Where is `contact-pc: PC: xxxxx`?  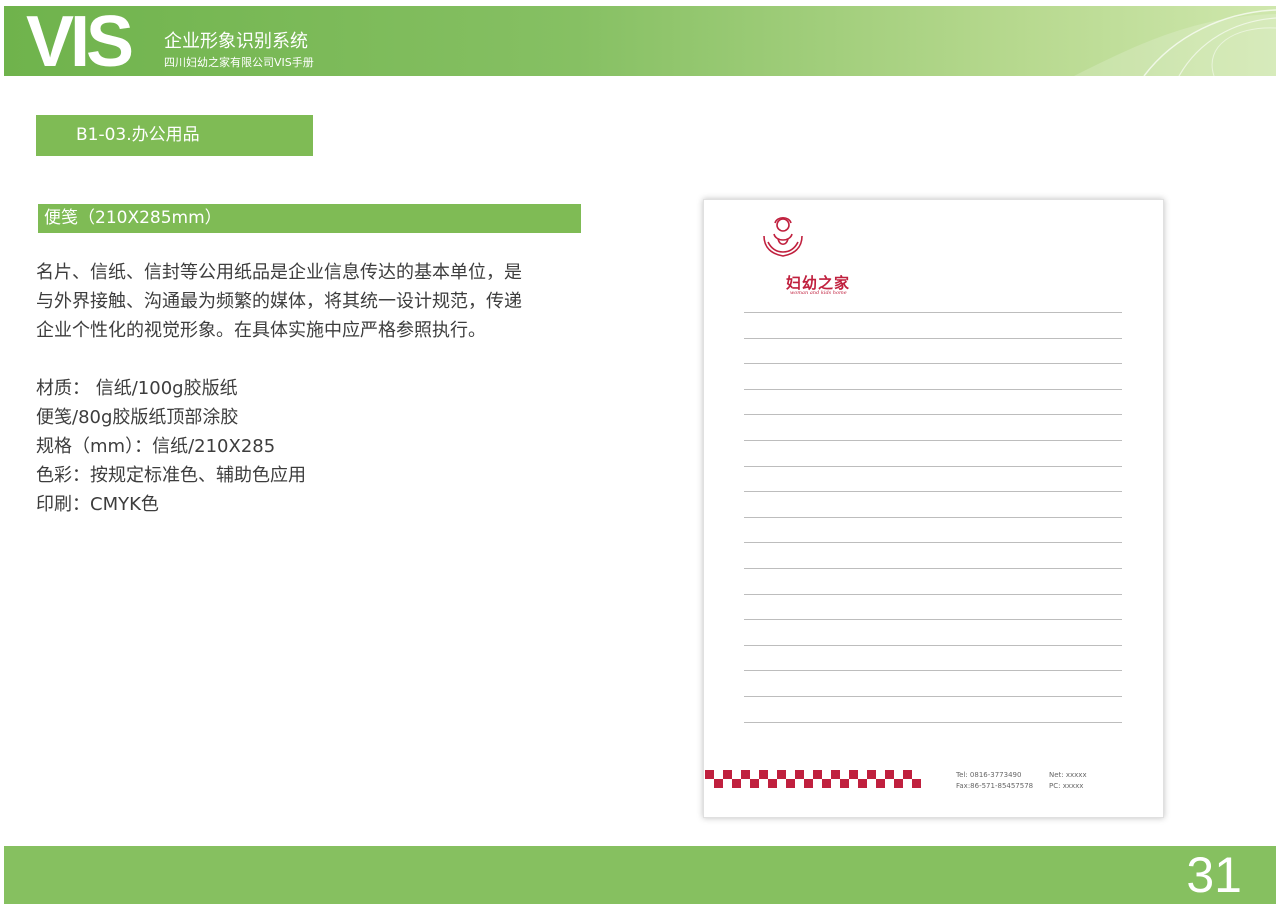
contact-pc: PC: xxxxx is located at coordinates (1066, 786).